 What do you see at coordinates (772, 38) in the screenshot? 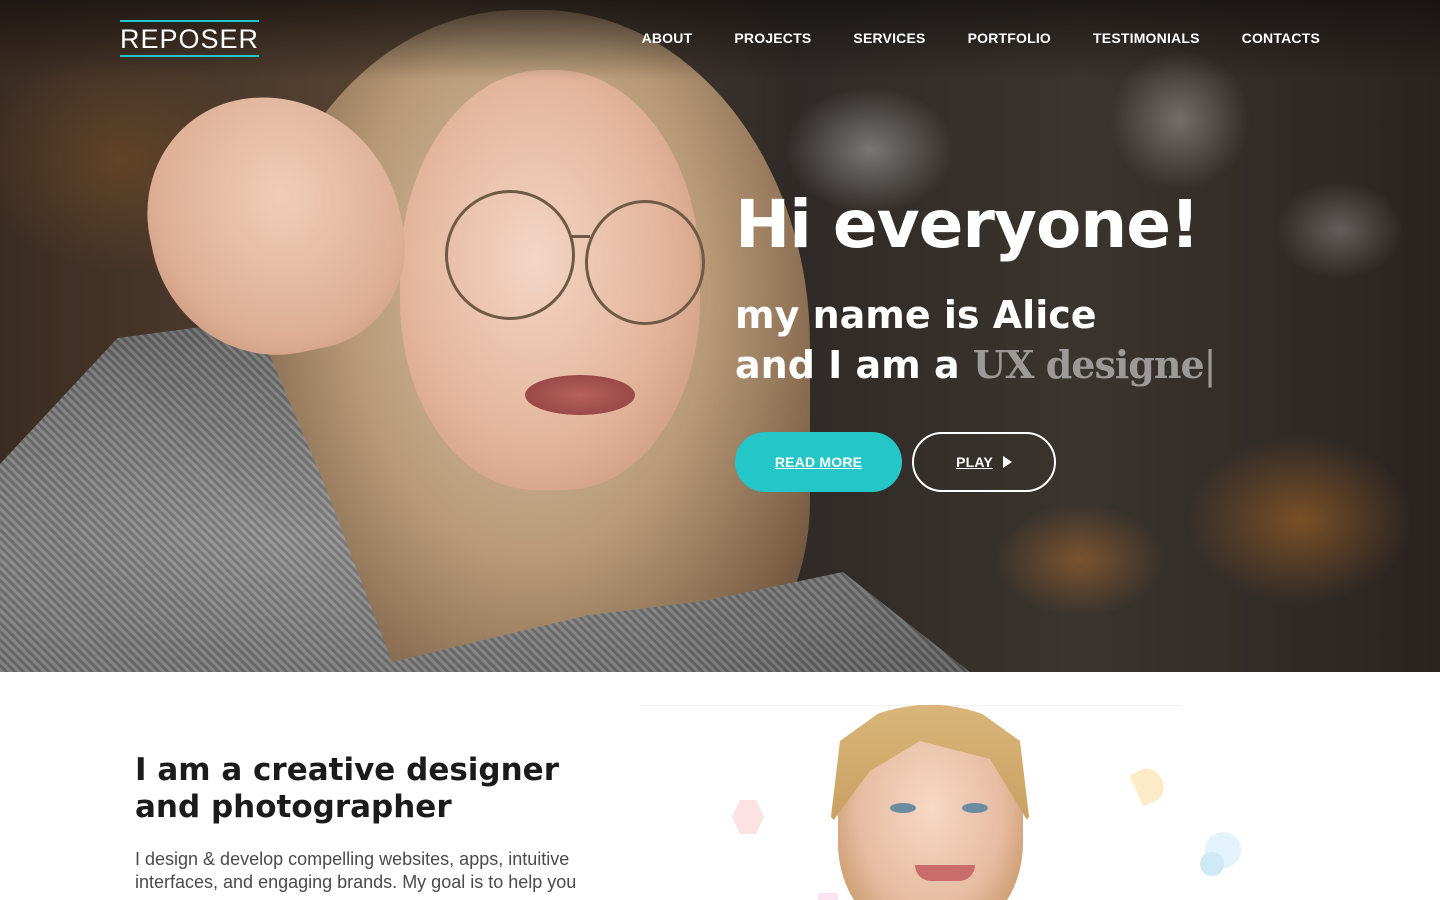
I see `nav-item-projects: PROJECTS` at bounding box center [772, 38].